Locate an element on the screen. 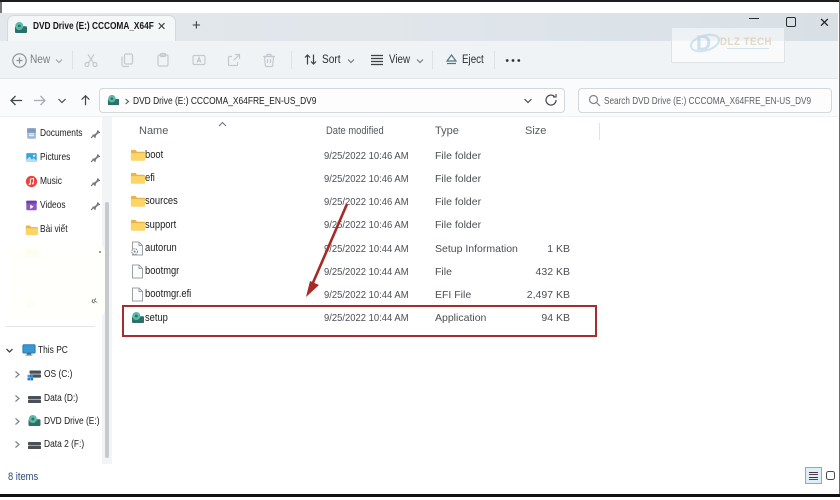 This screenshot has width=840, height=500. svg-text: D is located at coordinates (703, 43).